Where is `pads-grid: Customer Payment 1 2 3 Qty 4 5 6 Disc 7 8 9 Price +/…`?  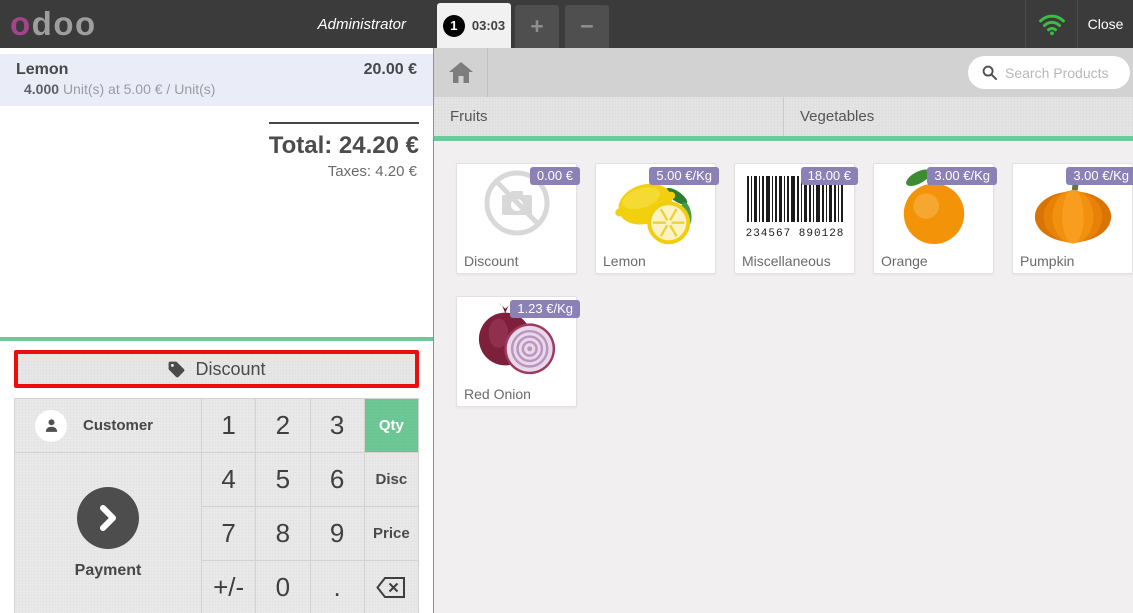
pads-grid: Customer Payment 1 2 3 Qty 4 5 6 Disc 7 8 9 Price +/… is located at coordinates (216, 505).